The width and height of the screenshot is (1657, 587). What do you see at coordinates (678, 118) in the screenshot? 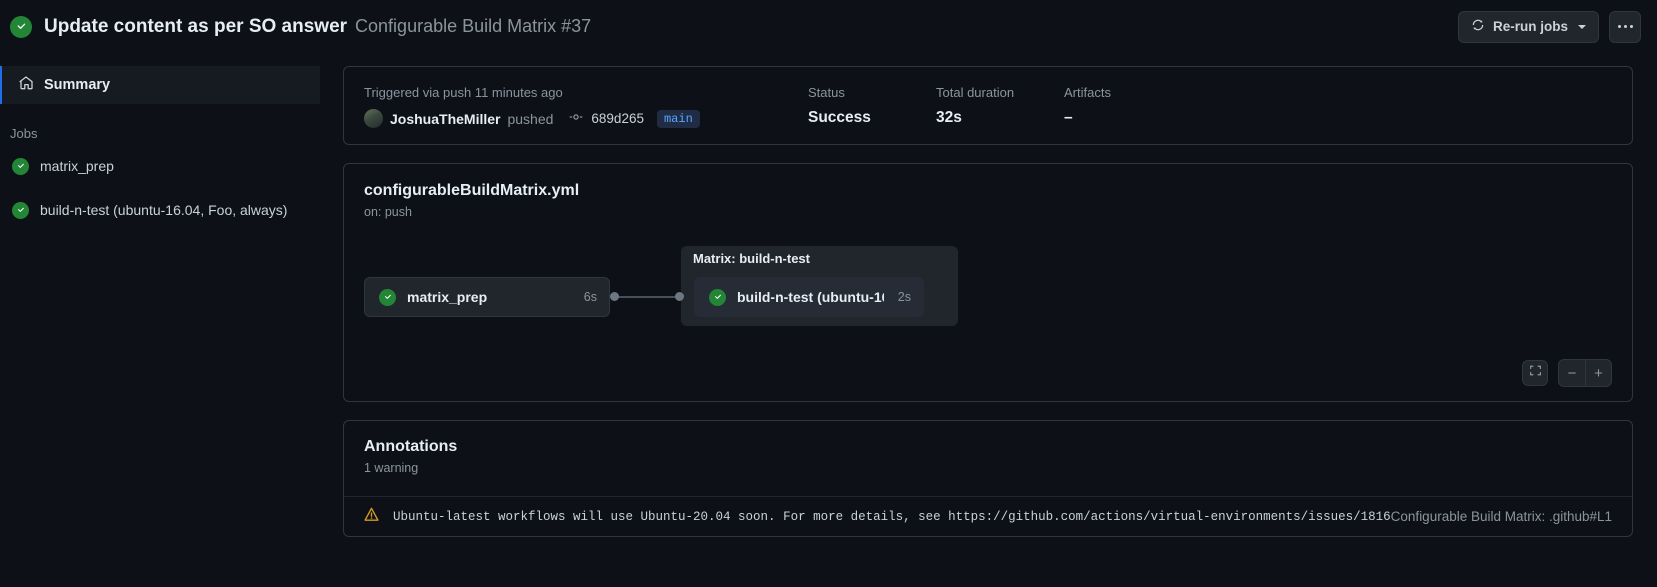
I see `branch-badge: main` at bounding box center [678, 118].